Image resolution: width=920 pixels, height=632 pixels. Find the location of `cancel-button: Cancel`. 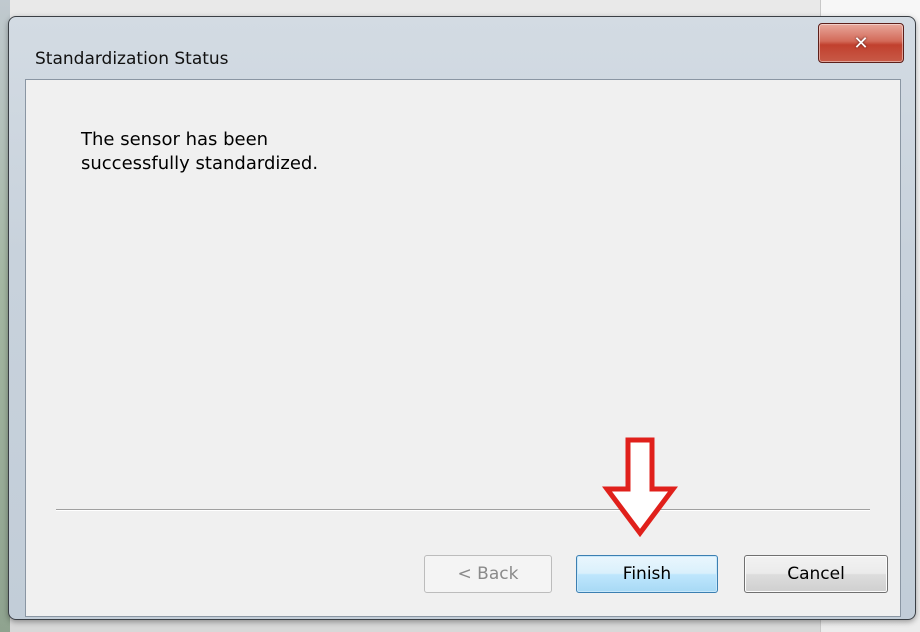

cancel-button: Cancel is located at coordinates (816, 574).